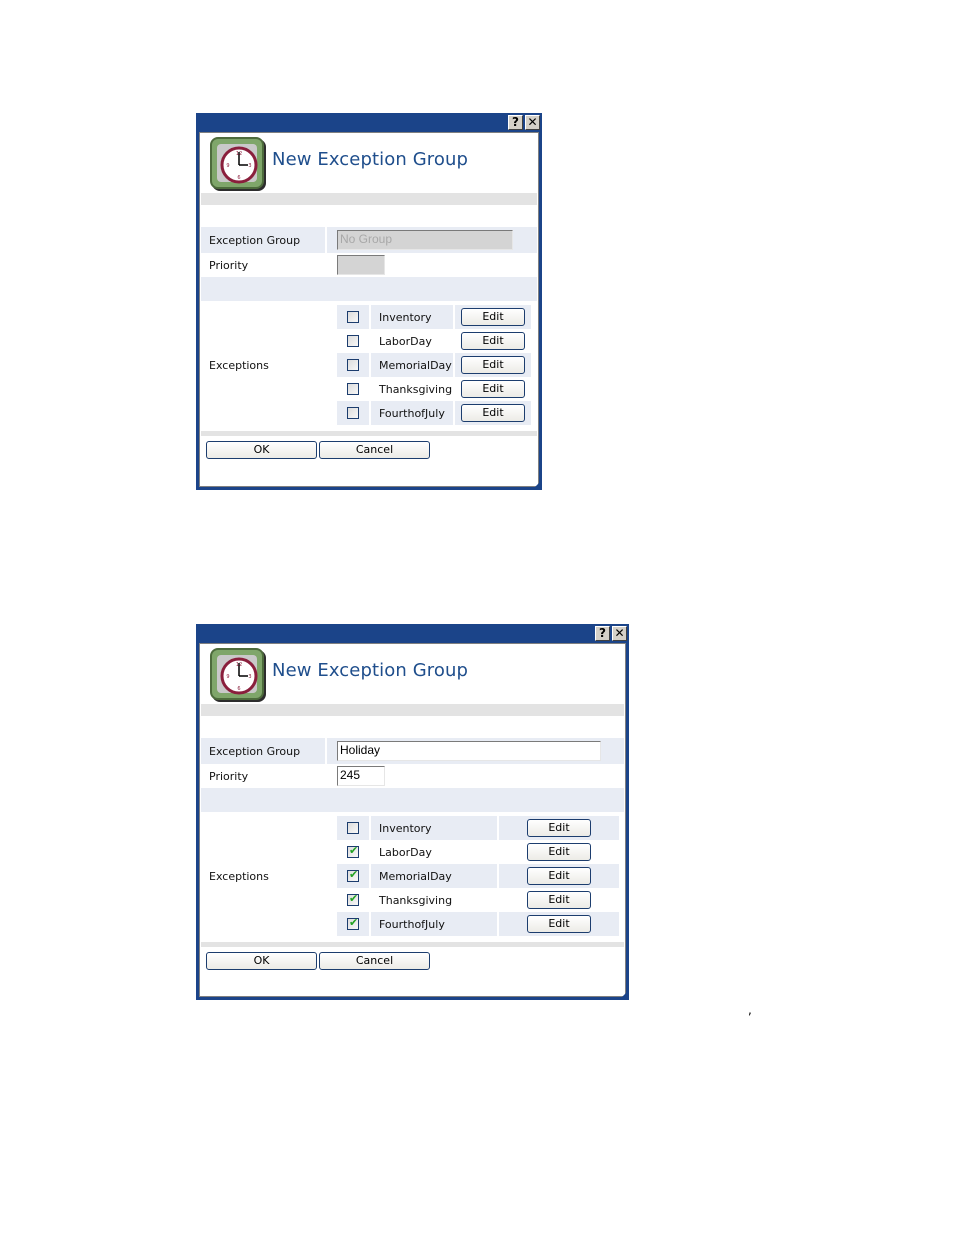  I want to click on priority-row: Priority, so click(369, 265).